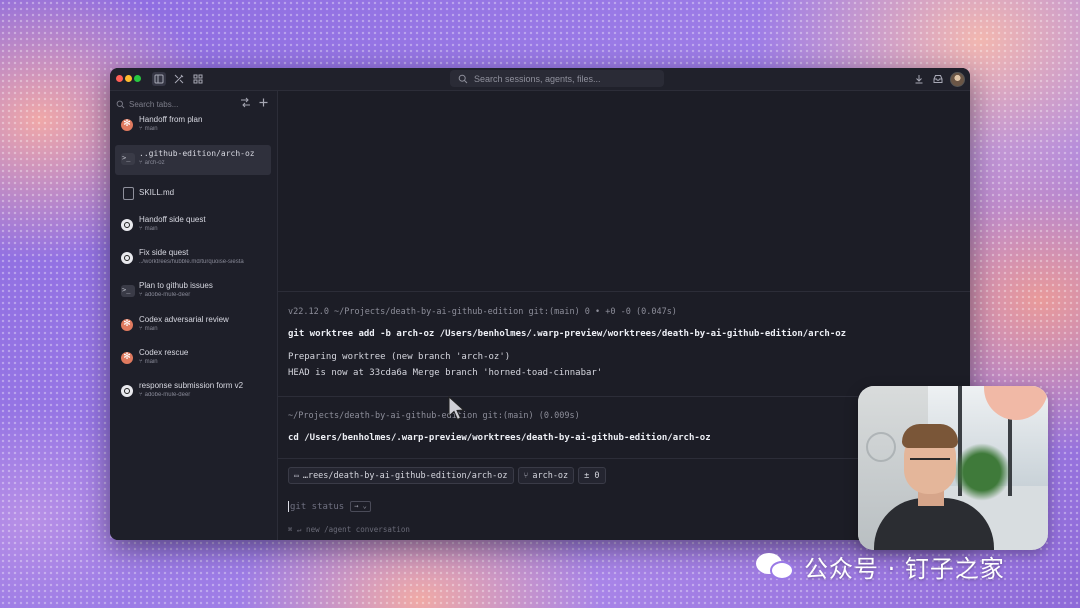  Describe the element at coordinates (193, 226) in the screenshot. I see `sidebar-tab: Handoff side quest ⑂ main` at that location.